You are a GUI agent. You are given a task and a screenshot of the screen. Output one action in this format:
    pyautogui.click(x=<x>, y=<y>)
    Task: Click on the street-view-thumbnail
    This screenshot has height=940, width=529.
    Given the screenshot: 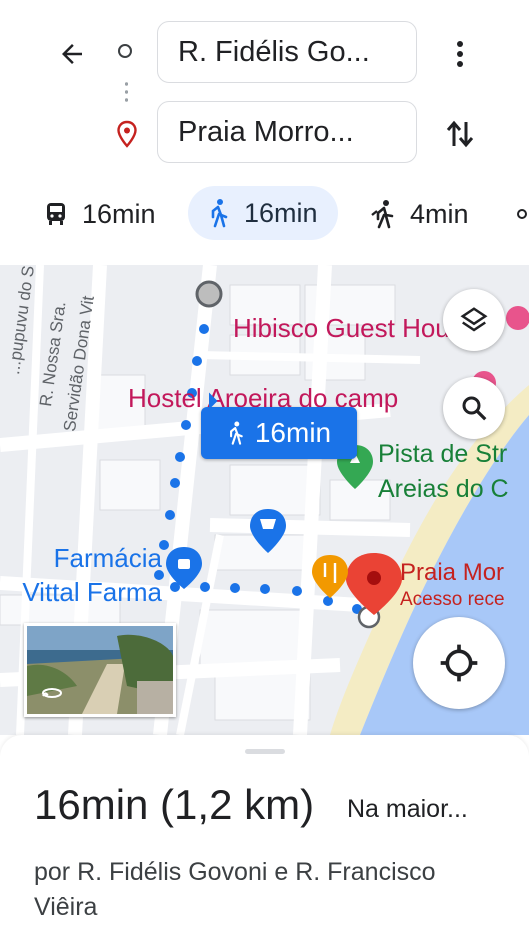 What is the action you would take?
    pyautogui.click(x=100, y=670)
    